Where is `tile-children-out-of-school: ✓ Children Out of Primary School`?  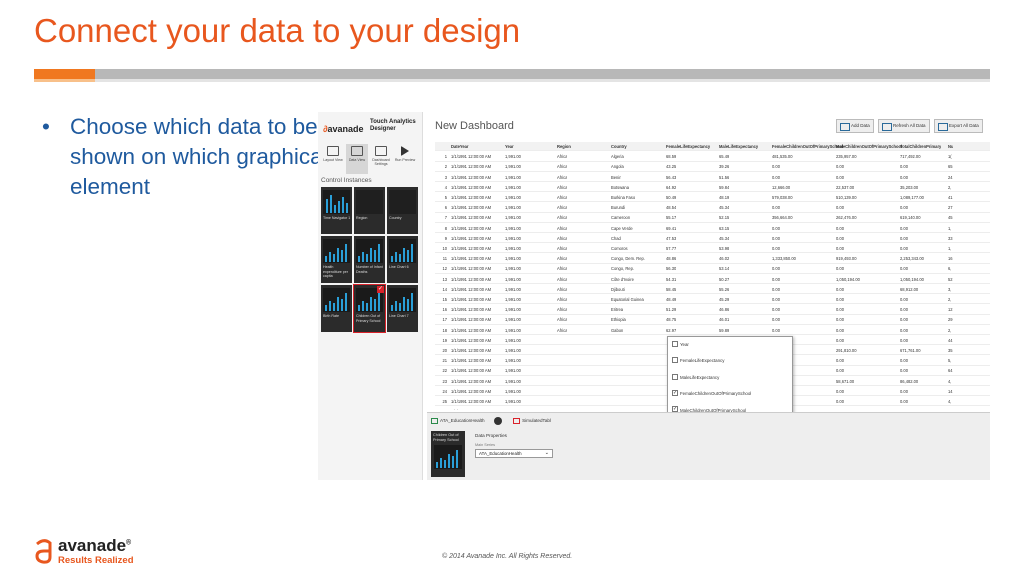 tile-children-out-of-school: ✓ Children Out of Primary School is located at coordinates (369, 308).